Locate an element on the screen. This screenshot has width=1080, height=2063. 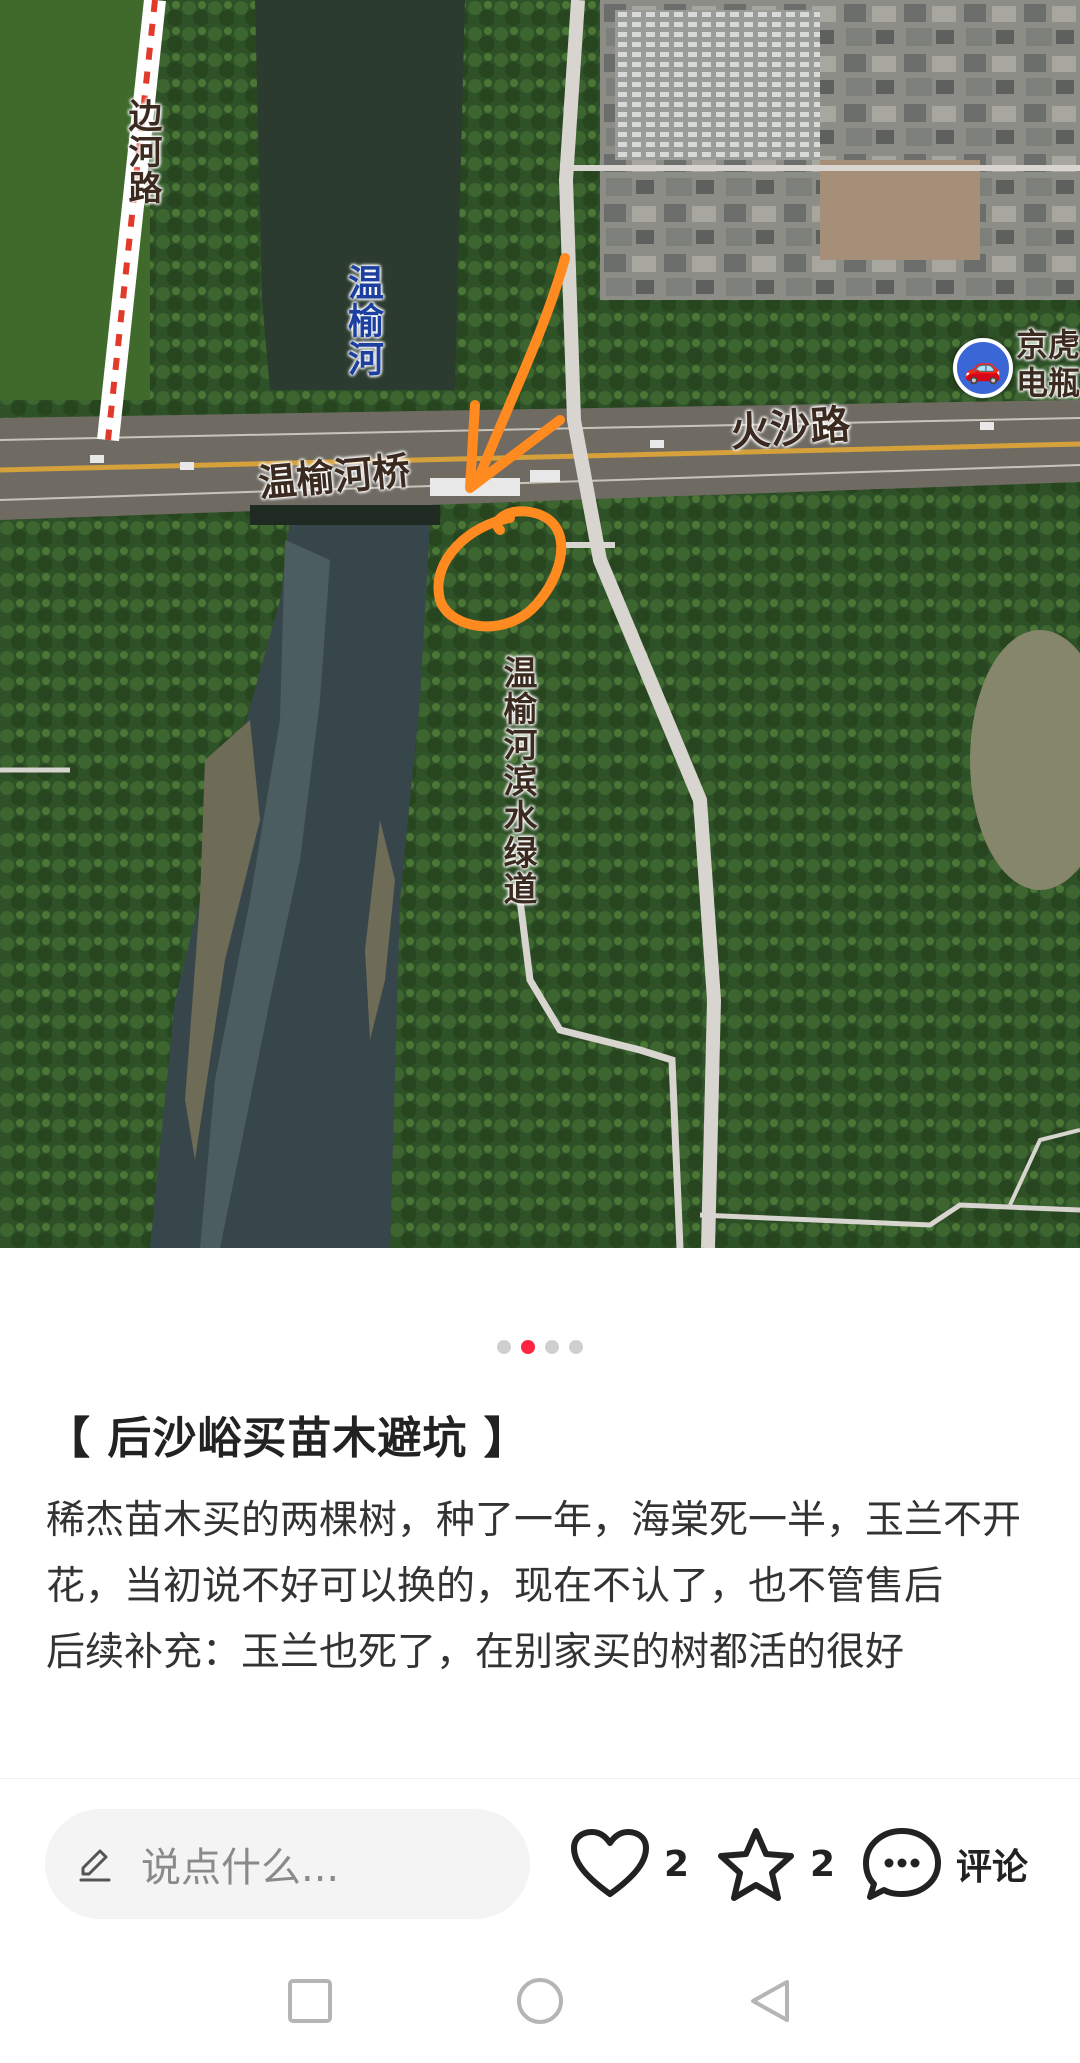
carousel-indicator is located at coordinates (540, 1347).